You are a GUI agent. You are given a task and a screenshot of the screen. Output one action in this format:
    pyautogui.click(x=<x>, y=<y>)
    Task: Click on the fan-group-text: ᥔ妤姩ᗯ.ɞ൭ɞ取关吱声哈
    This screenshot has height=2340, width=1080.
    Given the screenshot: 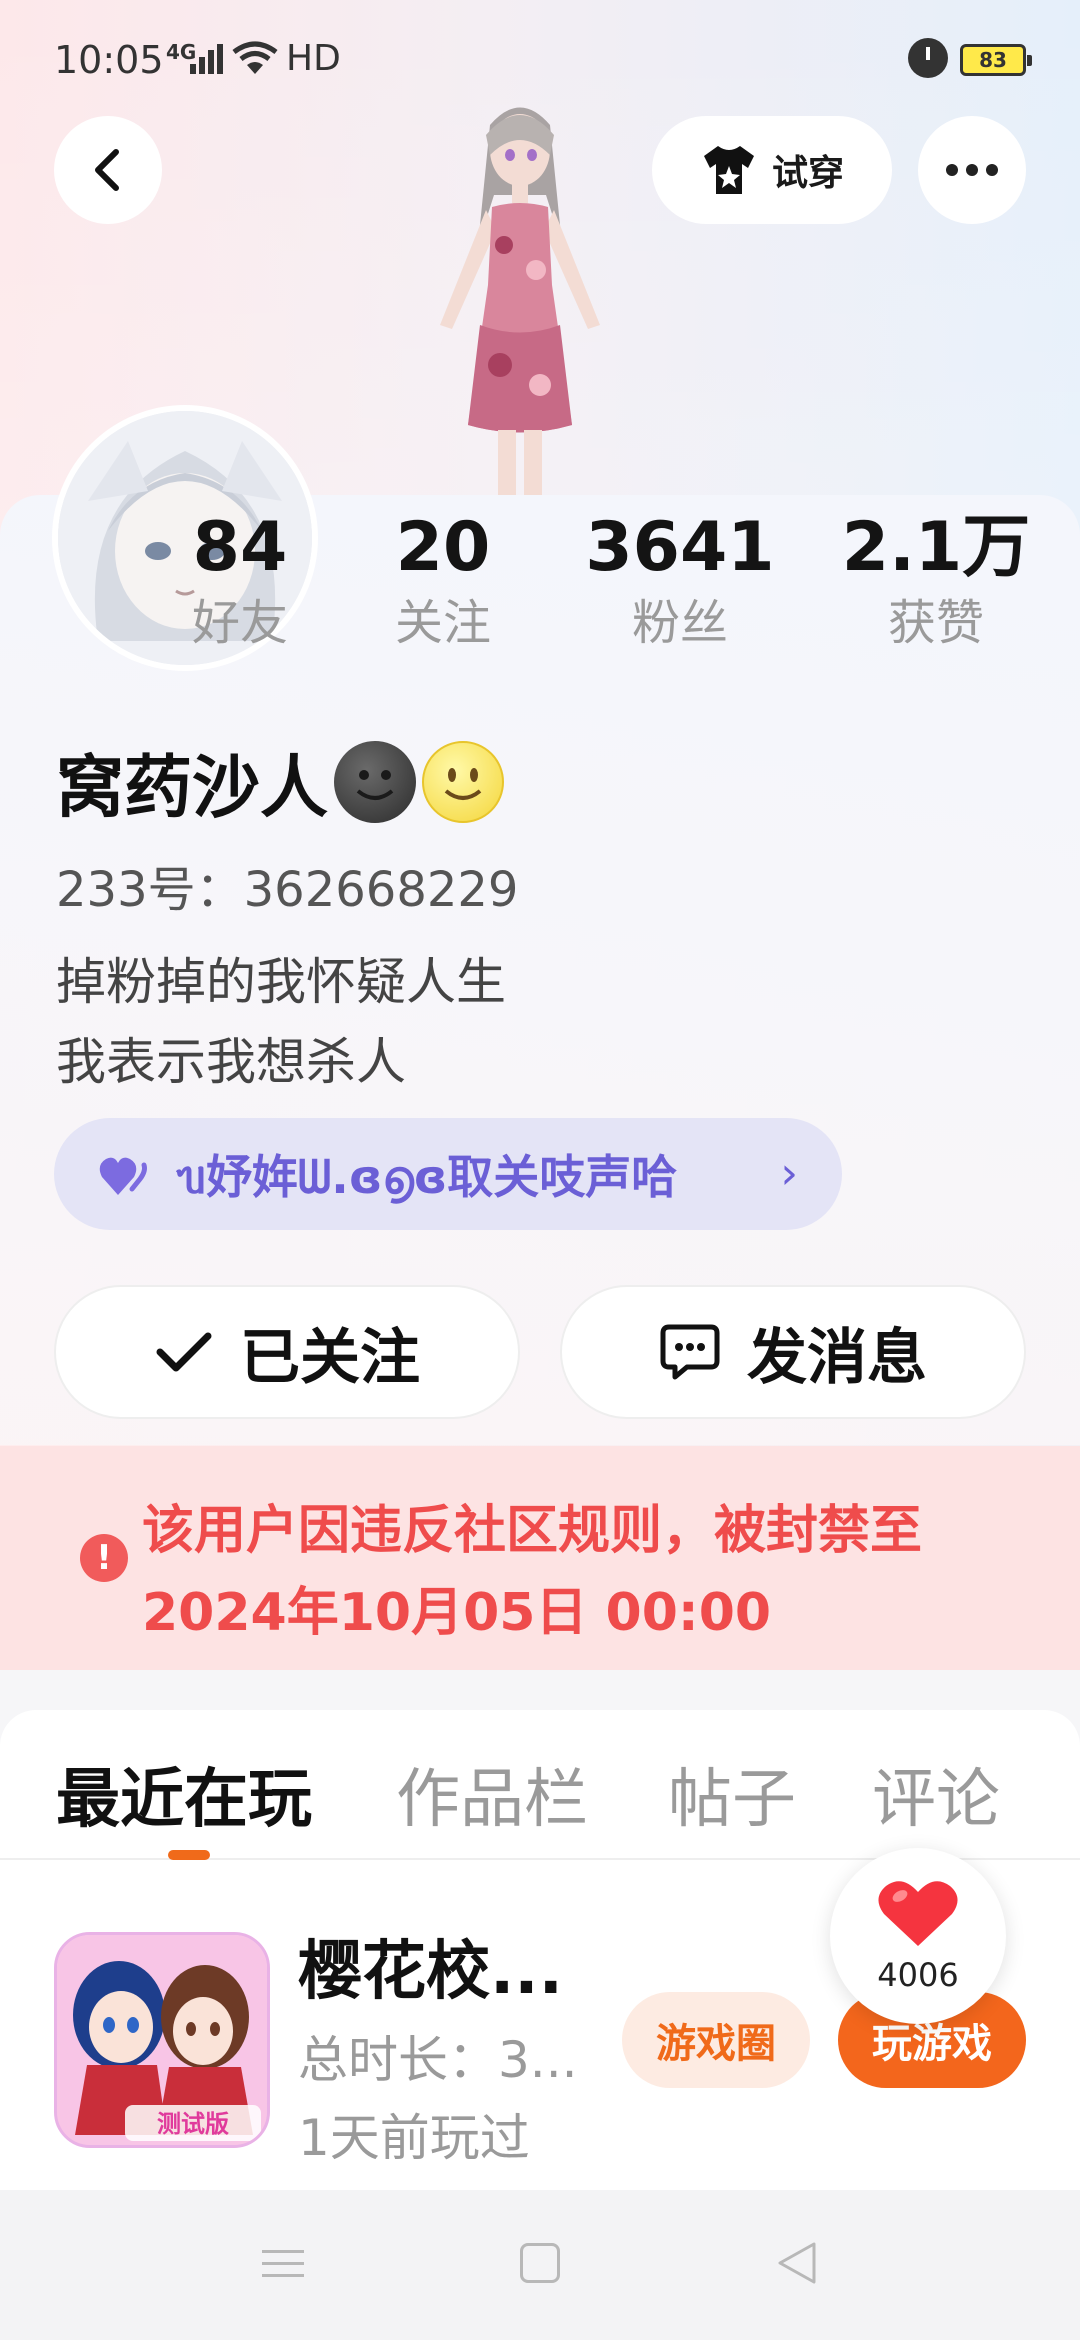 What is the action you would take?
    pyautogui.click(x=427, y=1177)
    